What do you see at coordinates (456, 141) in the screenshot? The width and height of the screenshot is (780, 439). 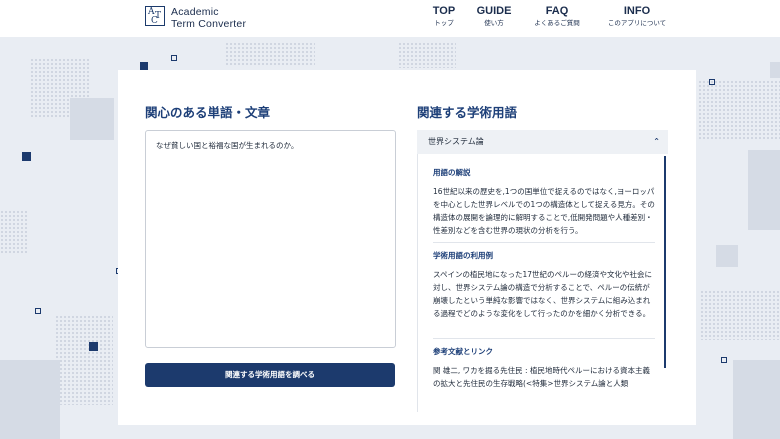 I see `term-name: 世界システム論` at bounding box center [456, 141].